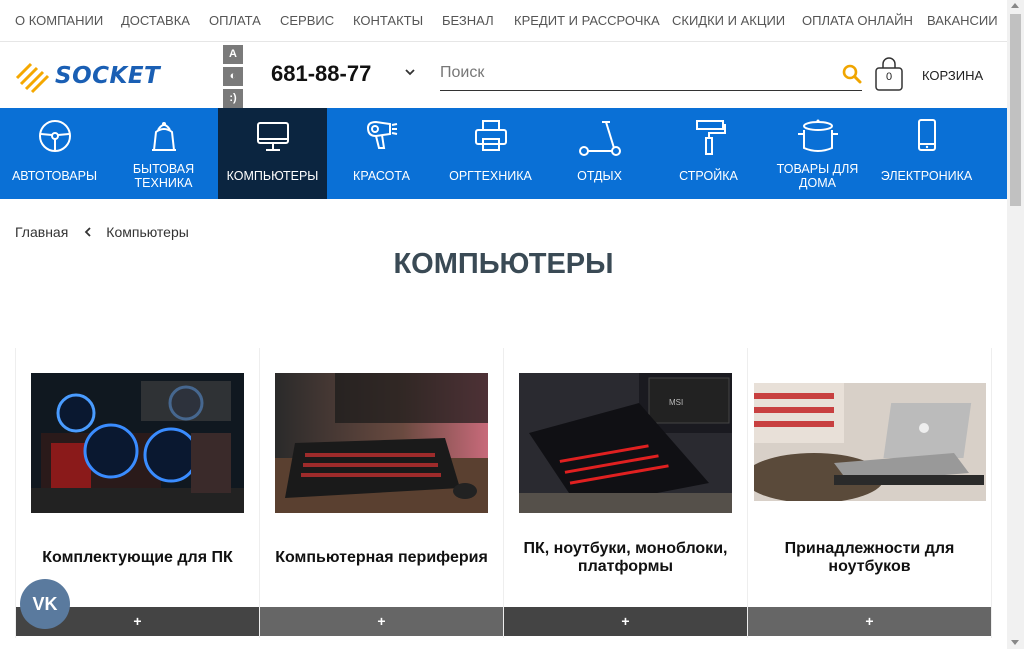 The width and height of the screenshot is (1024, 649). I want to click on contrast-toggle: ◐, so click(233, 76).